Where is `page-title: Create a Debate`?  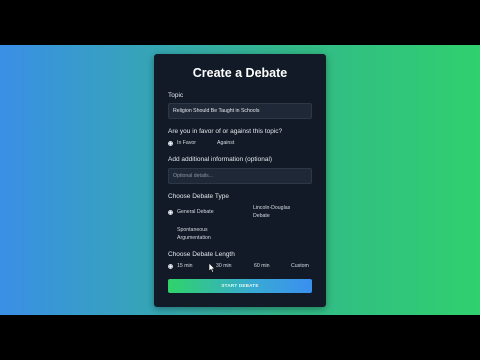 page-title: Create a Debate is located at coordinates (240, 73).